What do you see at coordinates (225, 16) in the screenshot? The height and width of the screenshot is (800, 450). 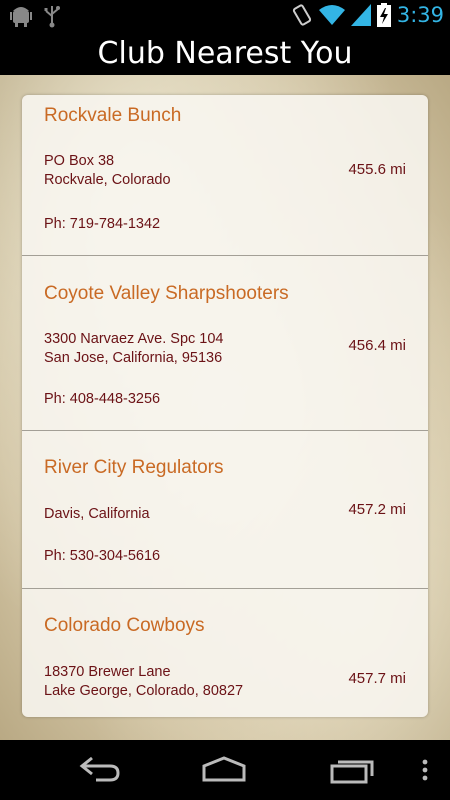 I see `status-bar: 3:39` at bounding box center [225, 16].